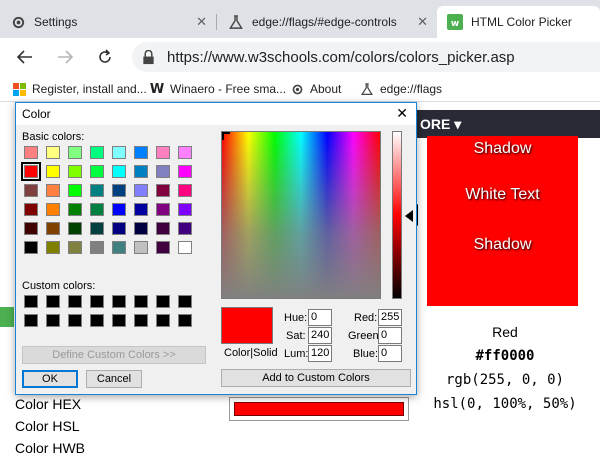  Describe the element at coordinates (50, 379) in the screenshot. I see `ok-button: OK` at that location.